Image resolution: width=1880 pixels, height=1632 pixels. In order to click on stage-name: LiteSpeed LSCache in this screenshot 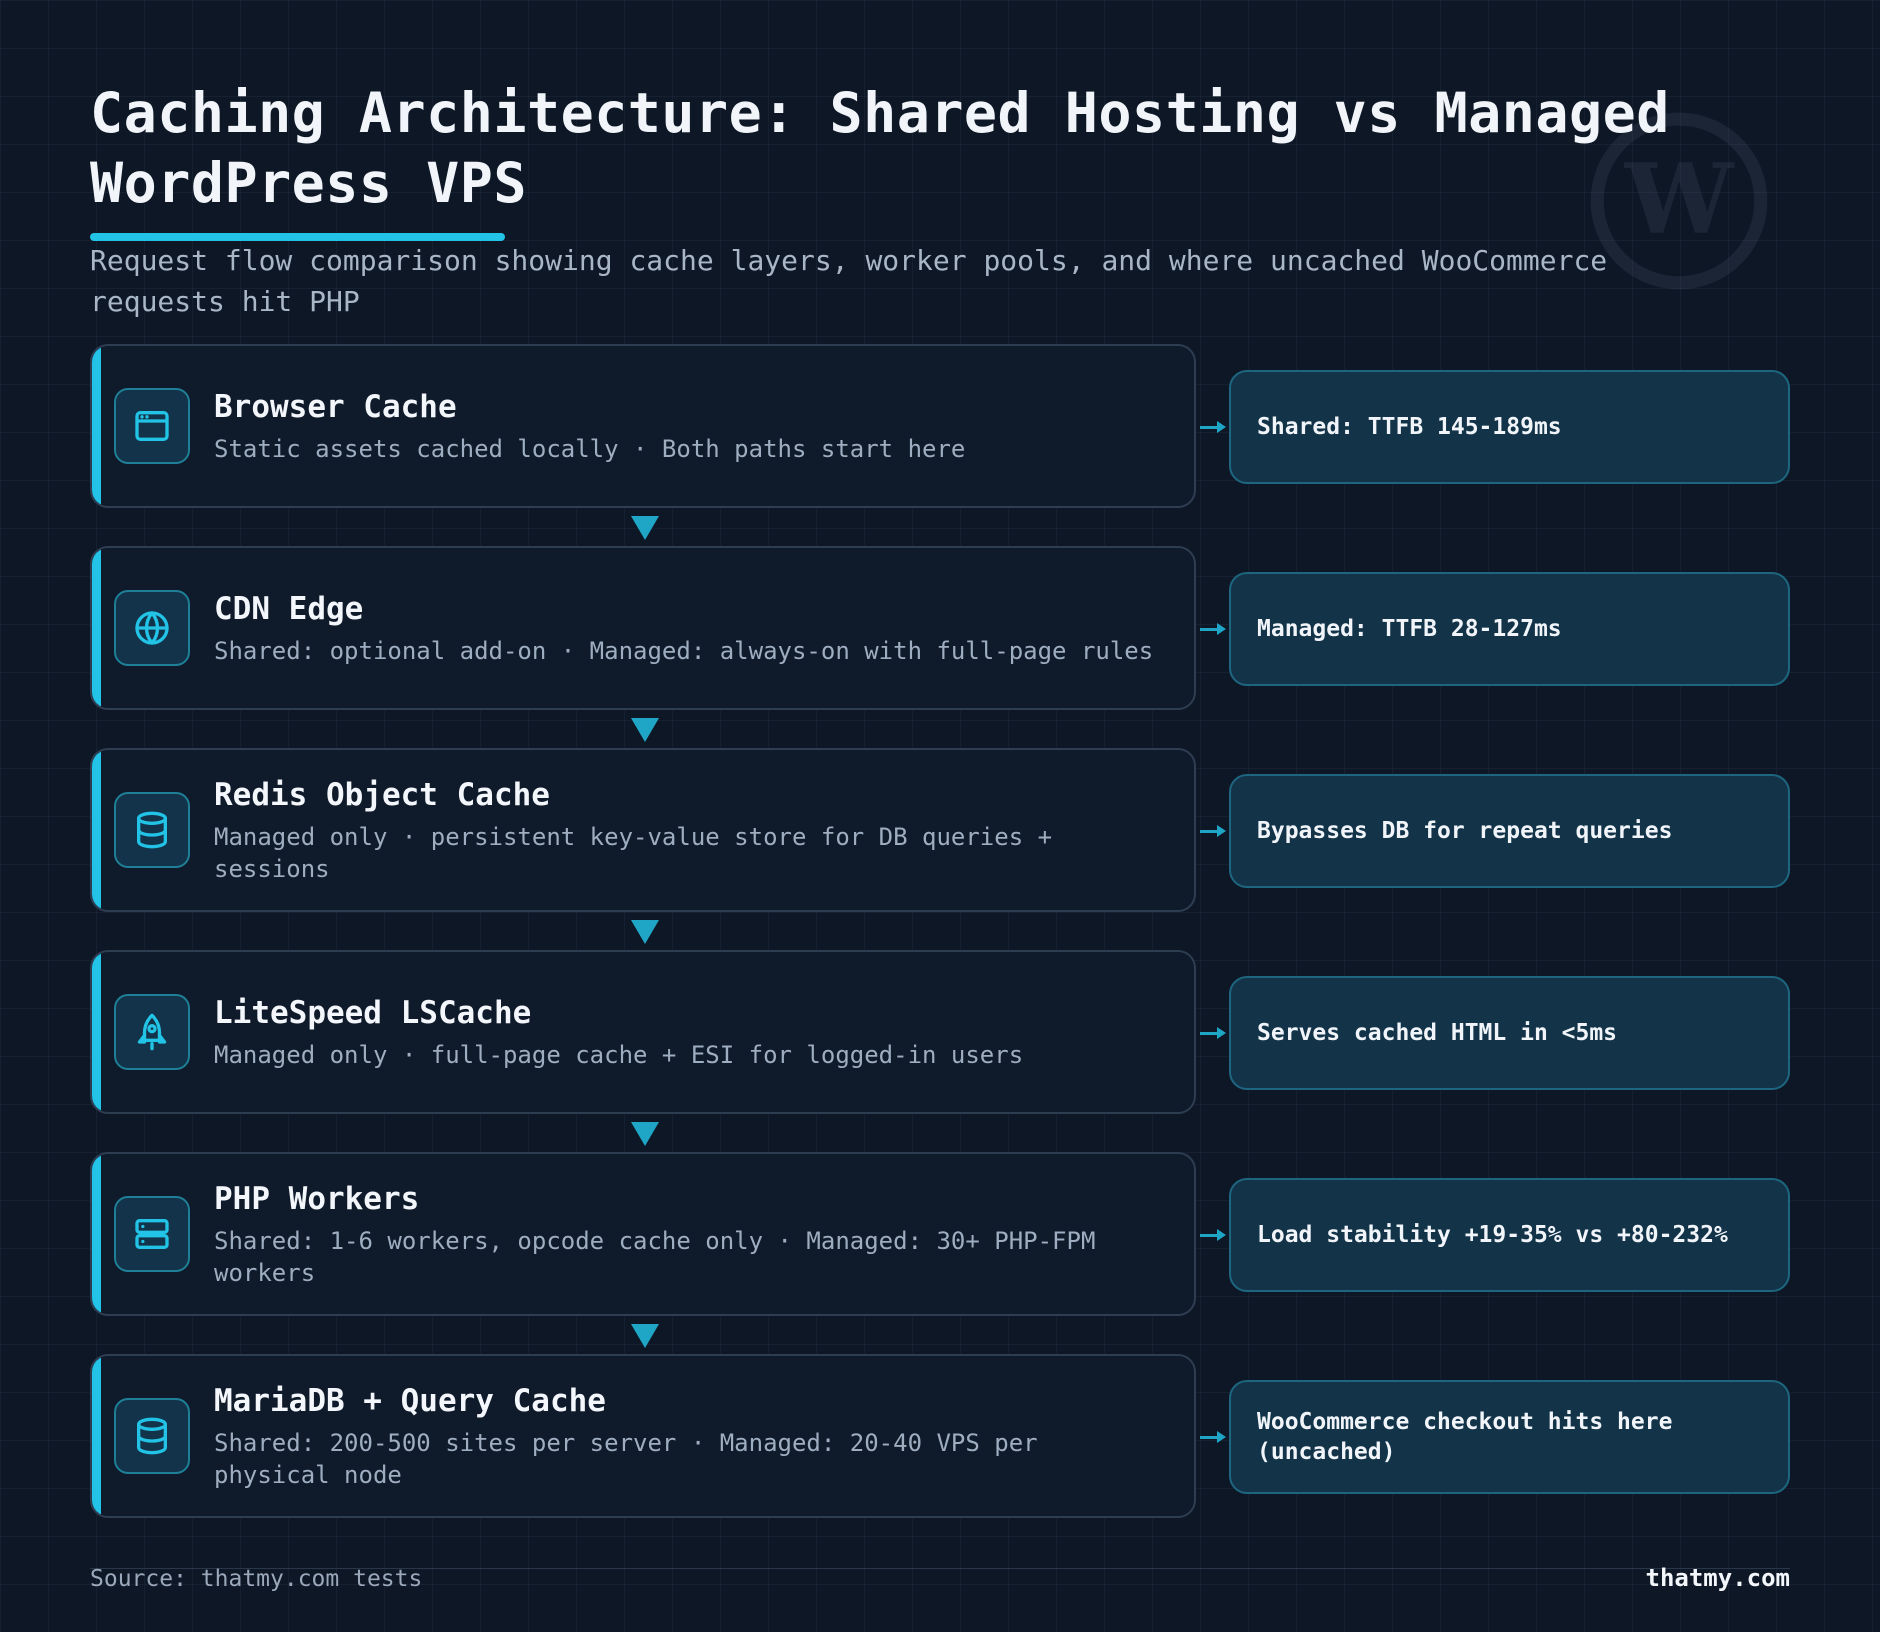, I will do `click(373, 1013)`.